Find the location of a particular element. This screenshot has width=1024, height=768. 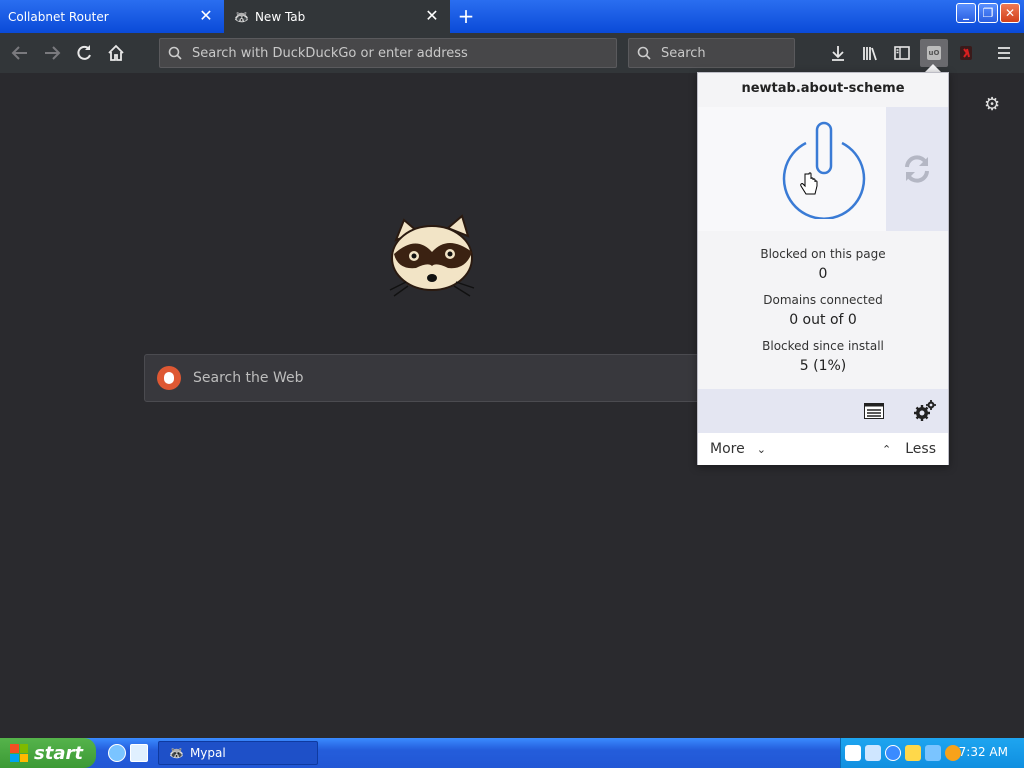

more-button: More ⌄ is located at coordinates (738, 449).